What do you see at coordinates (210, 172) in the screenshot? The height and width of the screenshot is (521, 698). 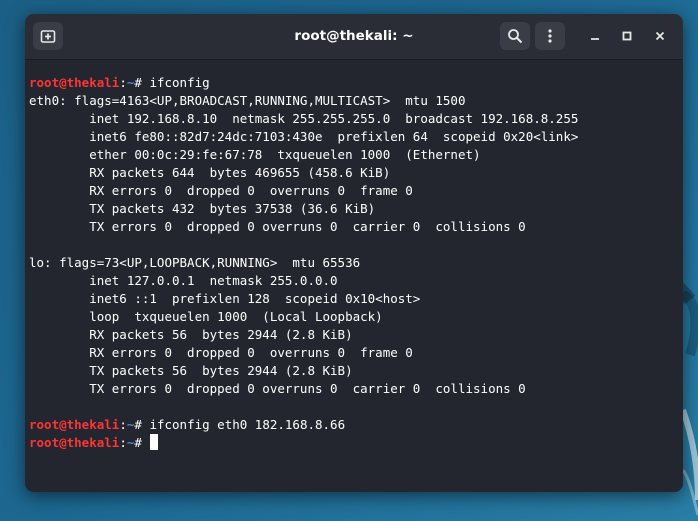 I see `output-line: RX packets 644 bytes 469655 (458.6 KiB)` at bounding box center [210, 172].